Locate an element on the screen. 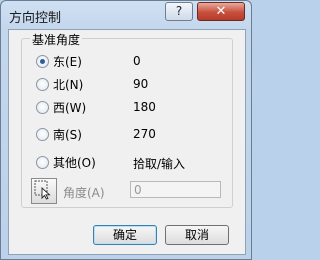  radio-label: 北(N) is located at coordinates (68, 85).